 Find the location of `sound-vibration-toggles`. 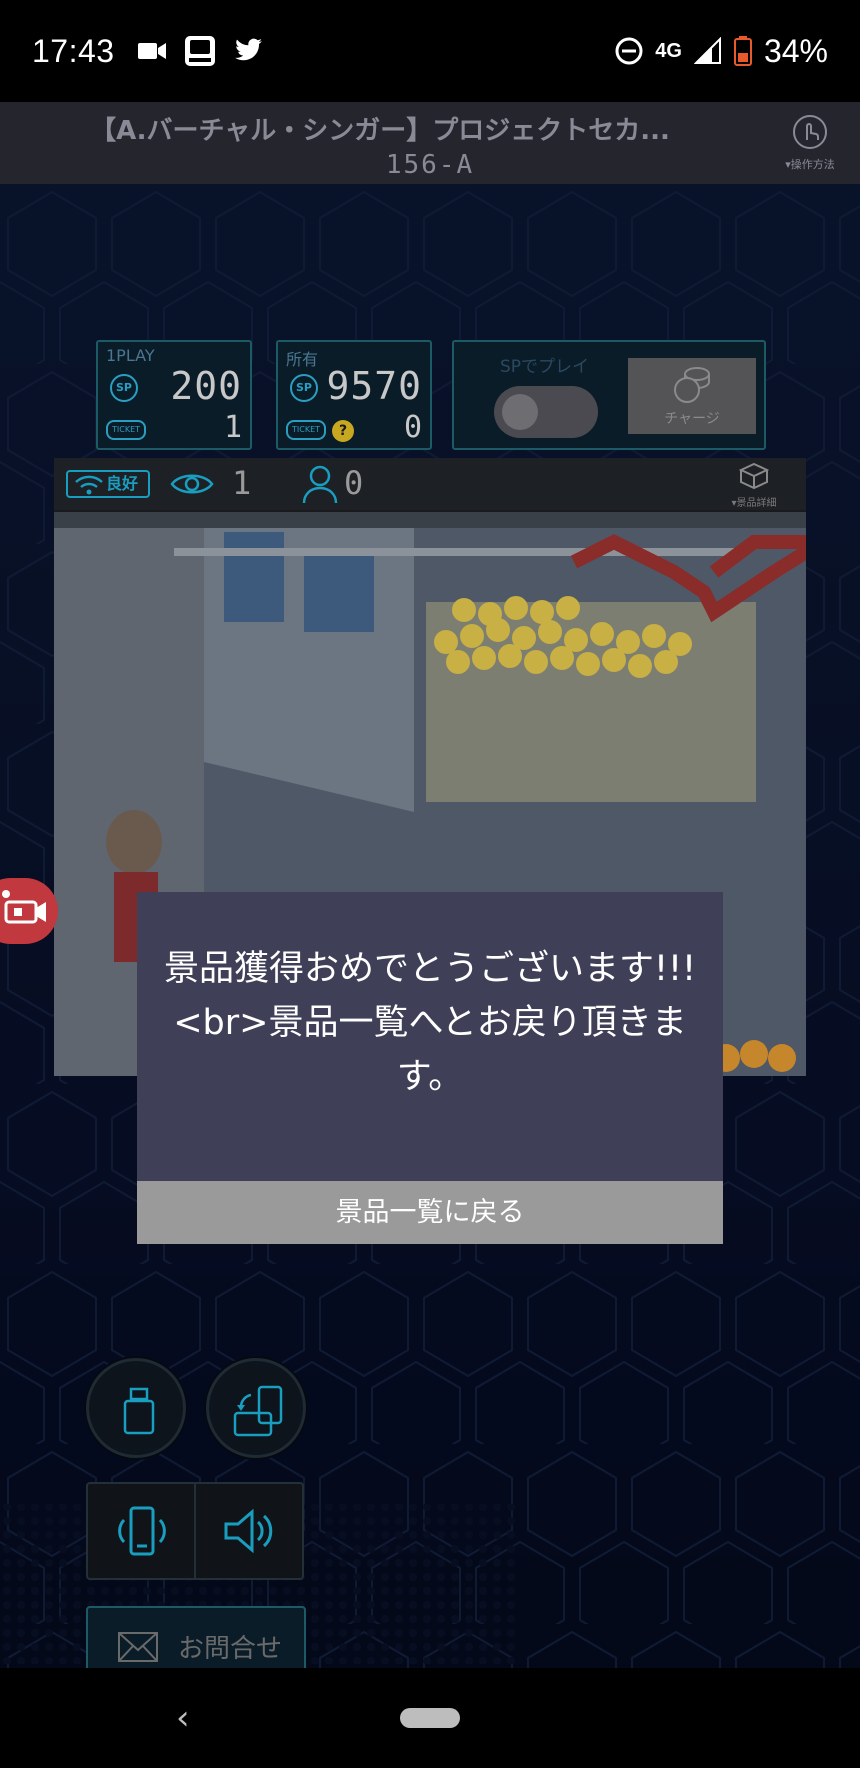

sound-vibration-toggles is located at coordinates (195, 1531).